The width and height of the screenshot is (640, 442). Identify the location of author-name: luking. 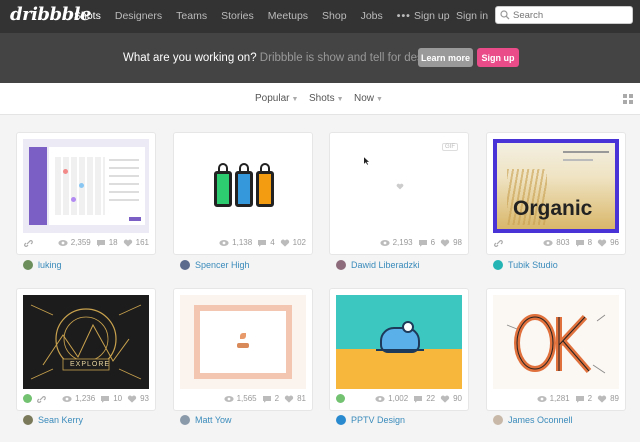
(50, 265).